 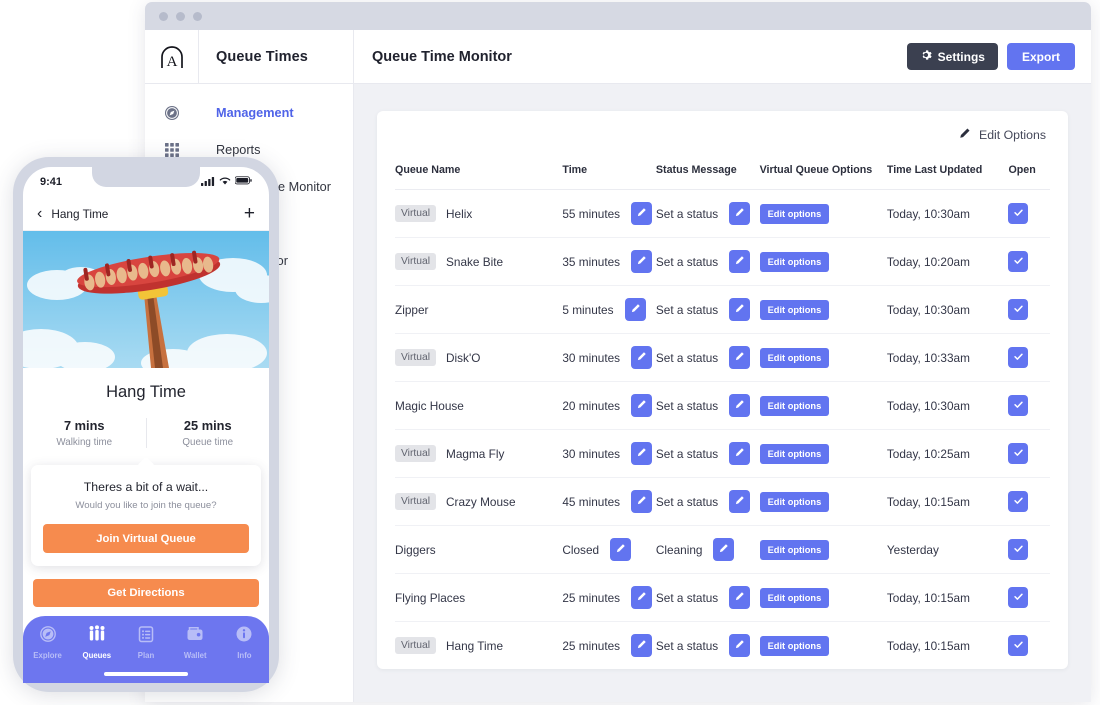 What do you see at coordinates (478, 358) in the screenshot?
I see `cell-queue-name: Virtual Disk'O` at bounding box center [478, 358].